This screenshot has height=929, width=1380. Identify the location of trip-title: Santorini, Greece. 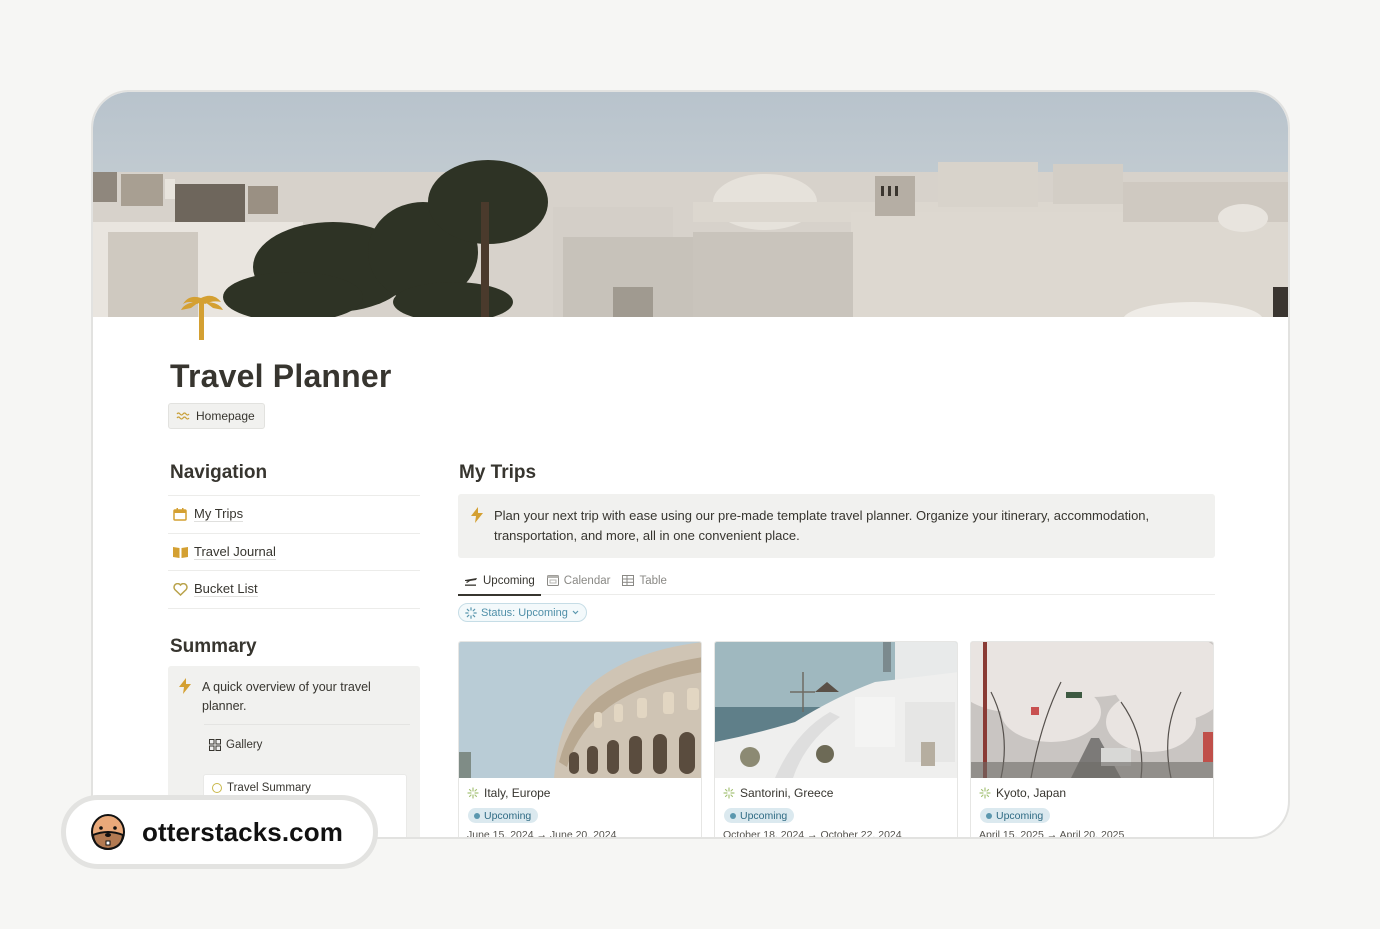
(787, 793).